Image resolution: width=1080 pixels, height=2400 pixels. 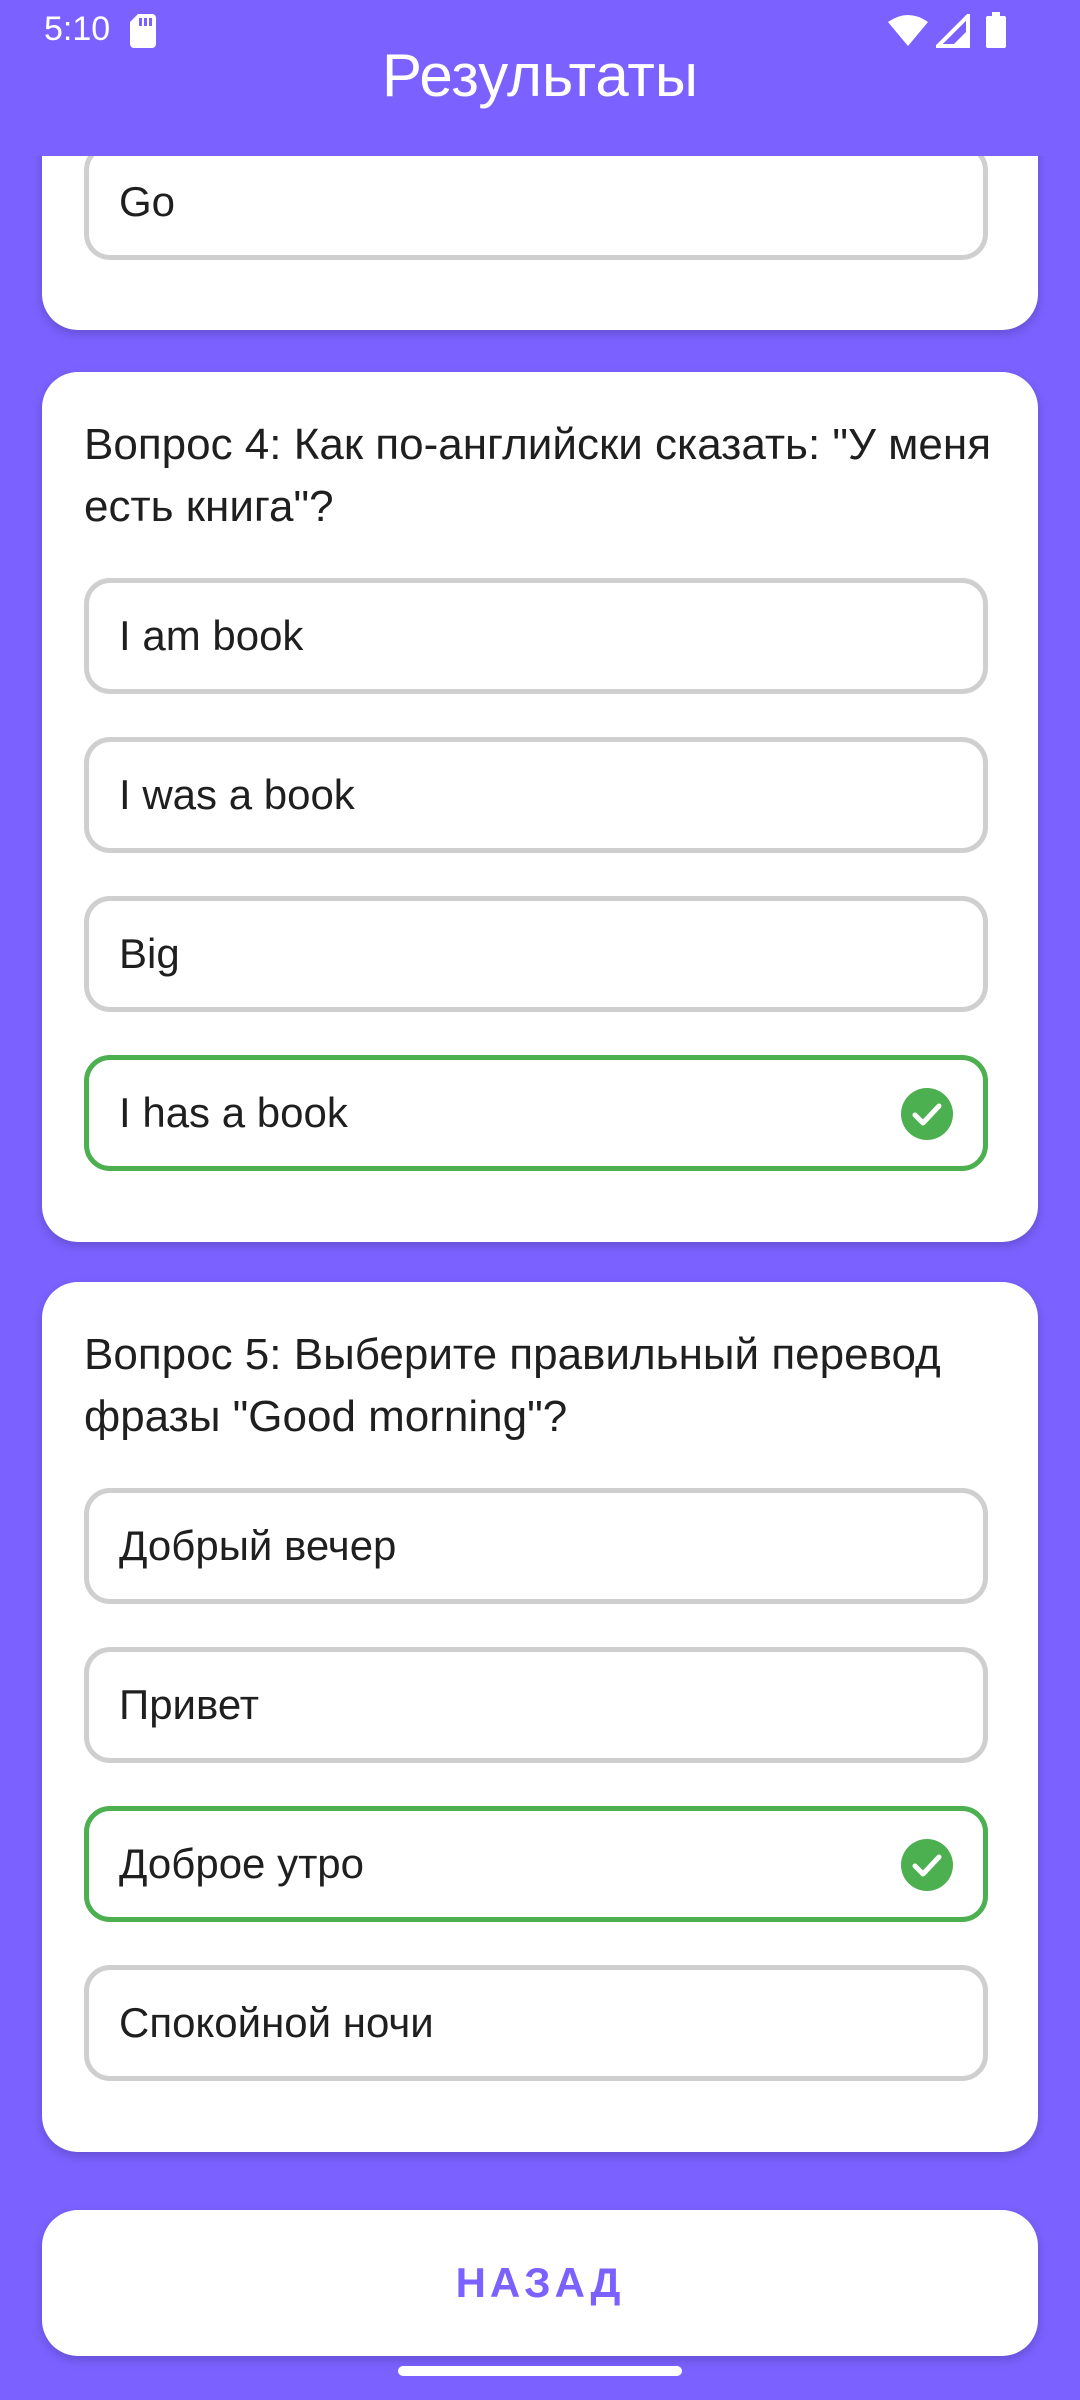 What do you see at coordinates (242, 1863) in the screenshot?
I see `answer-option-label: Доброе утро` at bounding box center [242, 1863].